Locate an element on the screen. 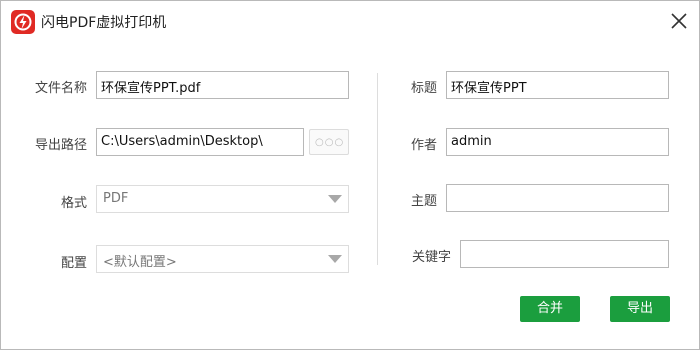  title-field: 环保宣传PPT is located at coordinates (557, 85).